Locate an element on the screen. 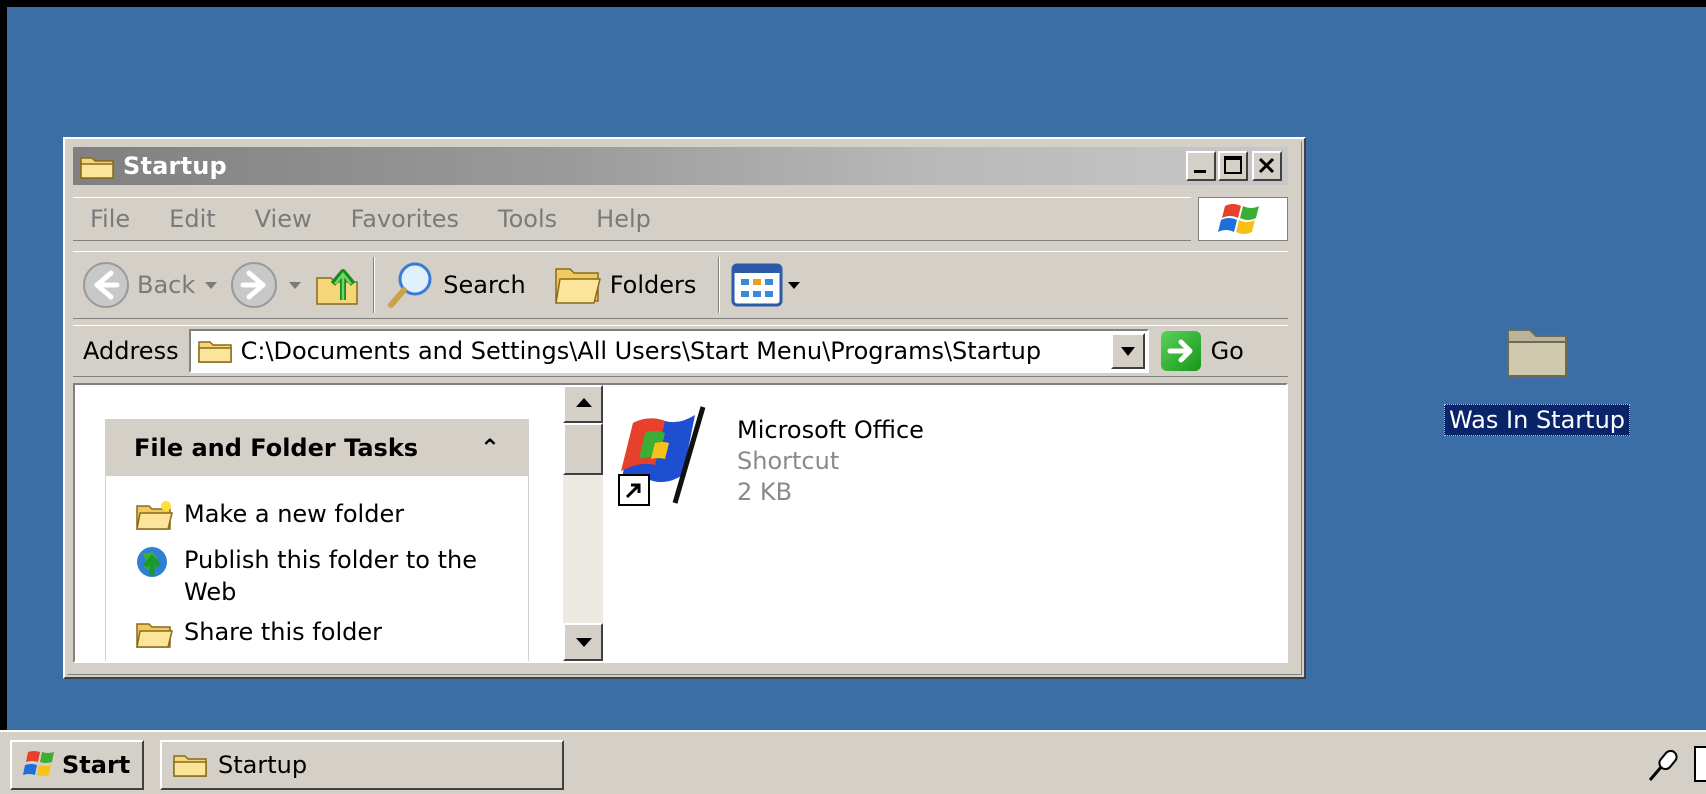  address-dropdown-button is located at coordinates (1127, 351).